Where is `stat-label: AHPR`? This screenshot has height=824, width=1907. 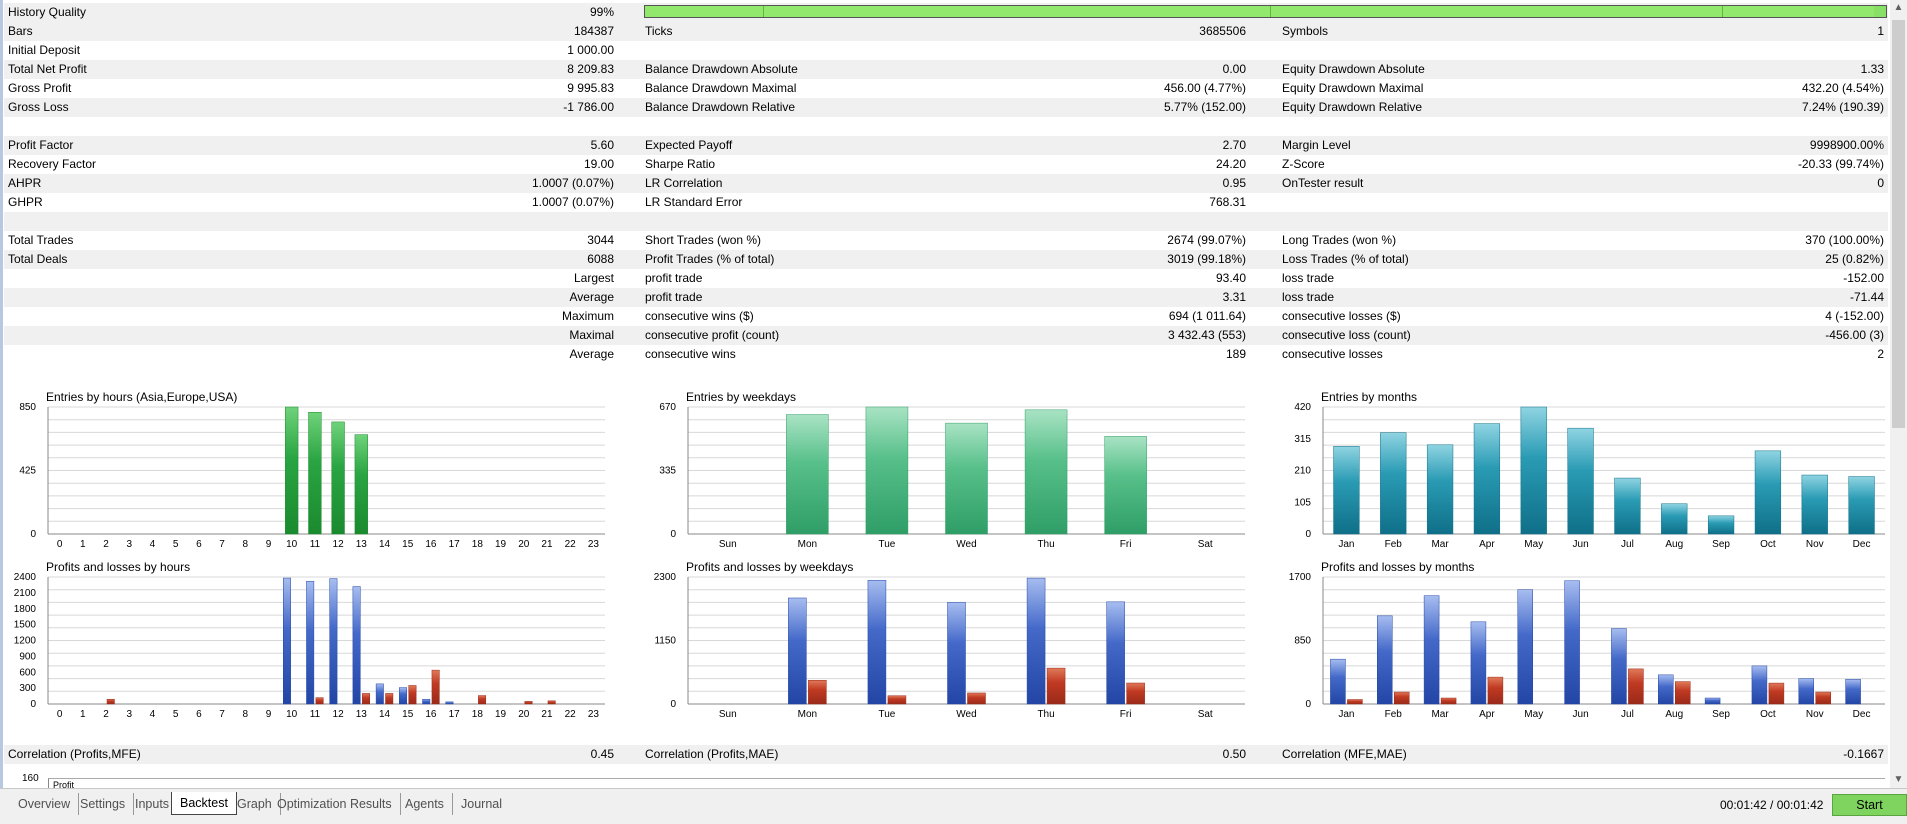
stat-label: AHPR is located at coordinates (25, 183).